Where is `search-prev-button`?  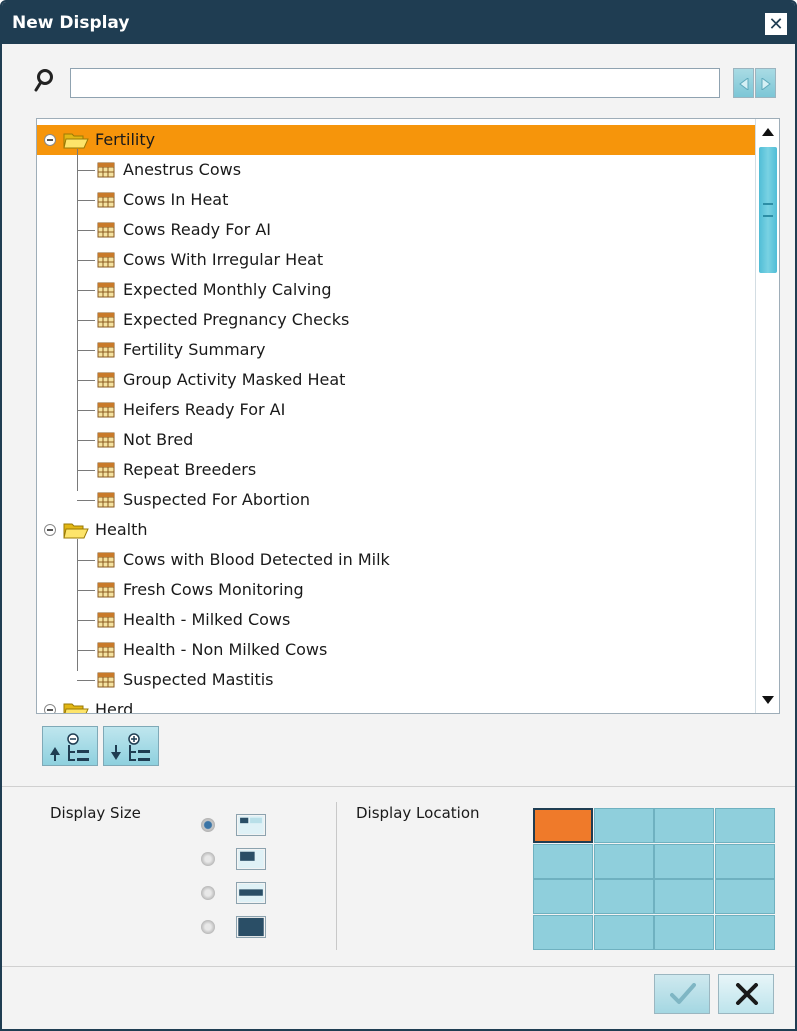
search-prev-button is located at coordinates (743, 83).